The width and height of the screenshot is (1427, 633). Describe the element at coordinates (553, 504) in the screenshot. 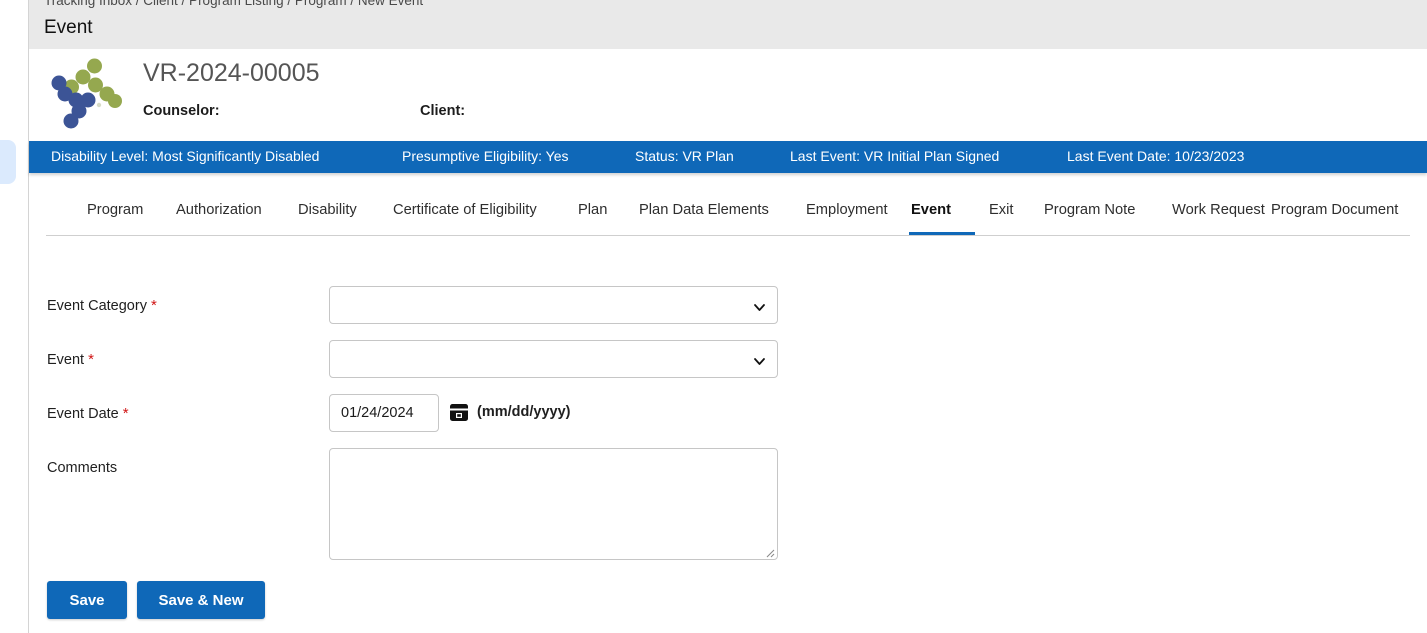

I see `comments-textarea` at that location.